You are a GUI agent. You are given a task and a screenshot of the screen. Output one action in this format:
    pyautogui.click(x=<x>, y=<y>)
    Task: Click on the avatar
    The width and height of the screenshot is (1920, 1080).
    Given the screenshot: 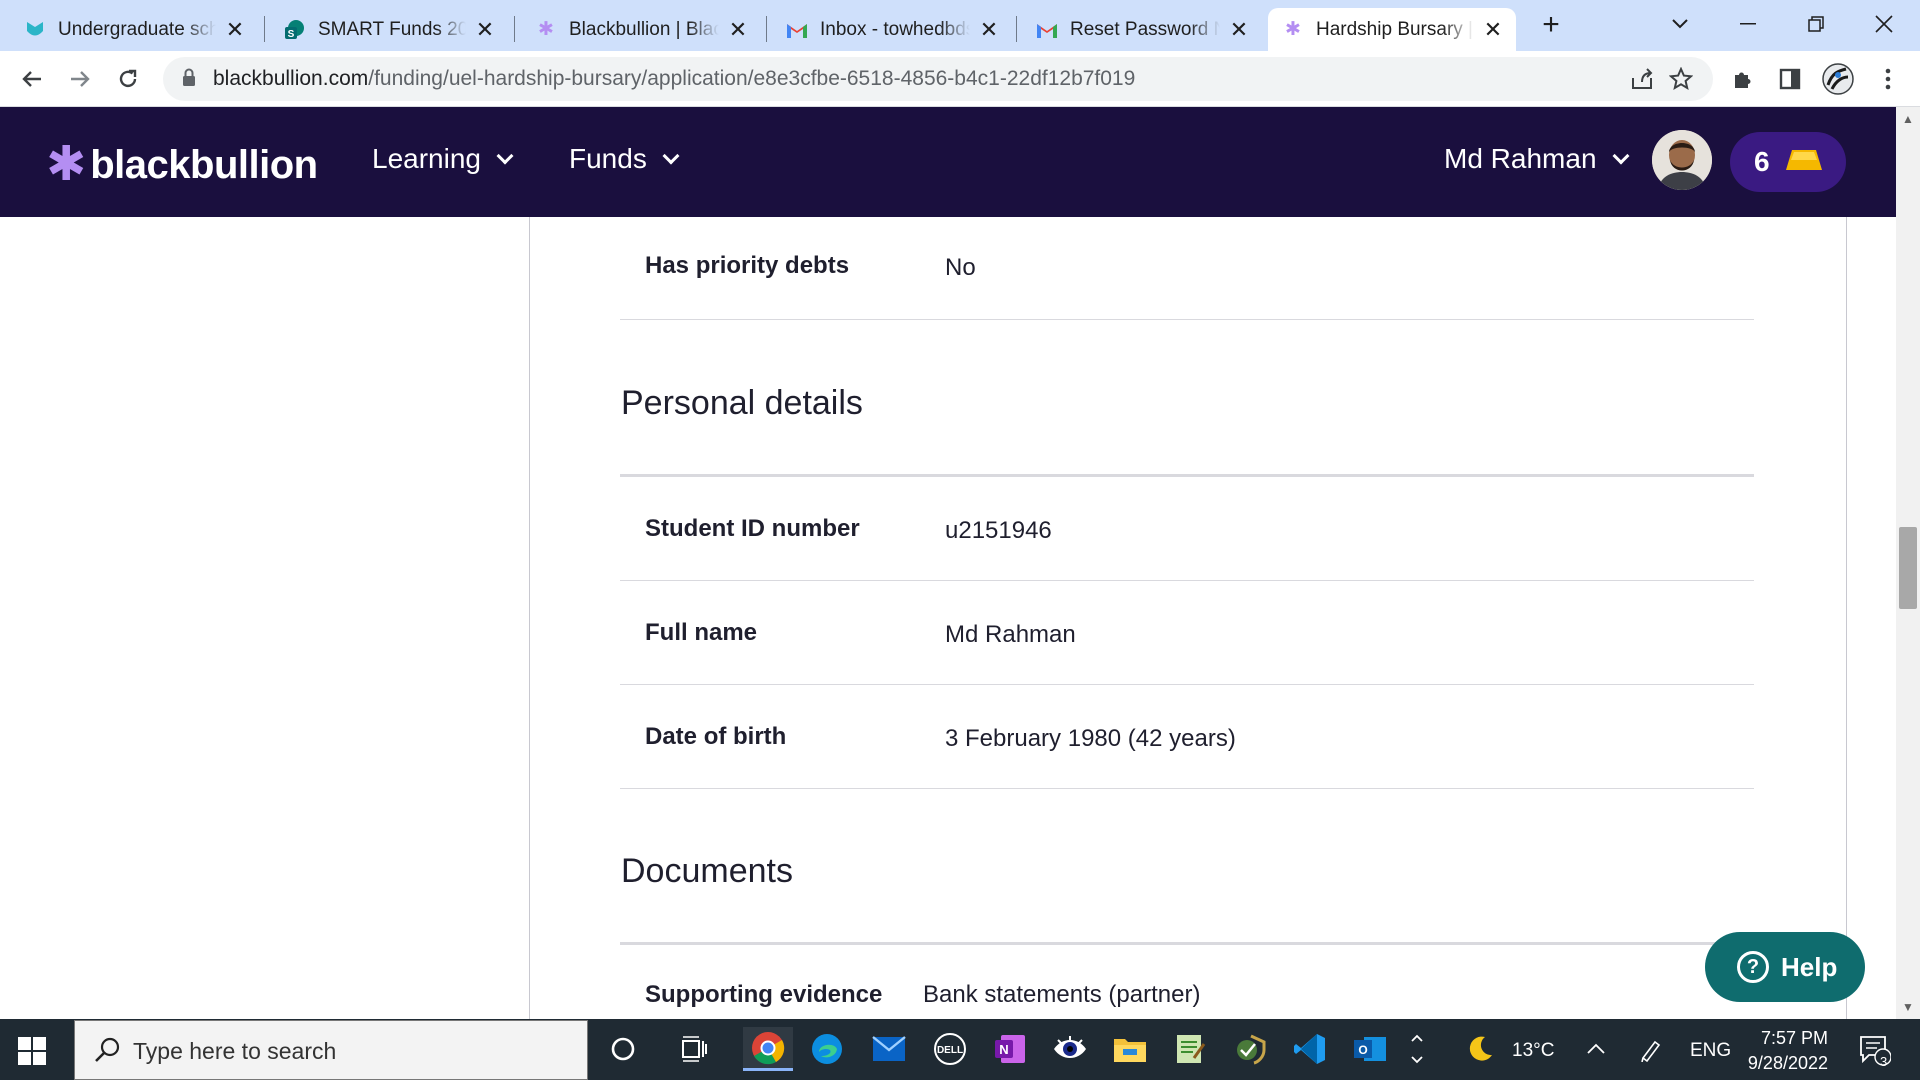 What is the action you would take?
    pyautogui.click(x=1682, y=160)
    